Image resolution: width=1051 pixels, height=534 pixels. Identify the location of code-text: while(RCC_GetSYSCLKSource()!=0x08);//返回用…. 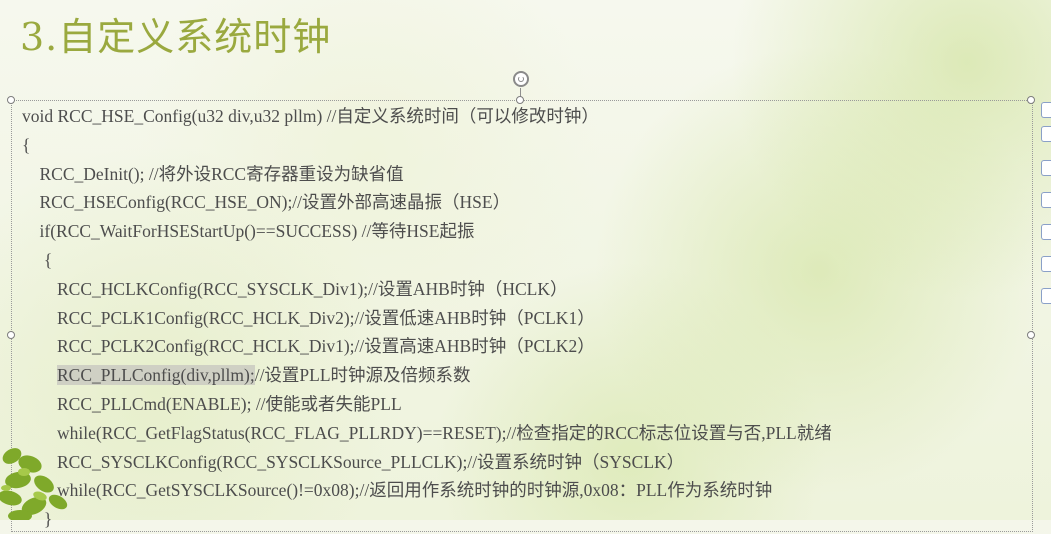
(415, 490).